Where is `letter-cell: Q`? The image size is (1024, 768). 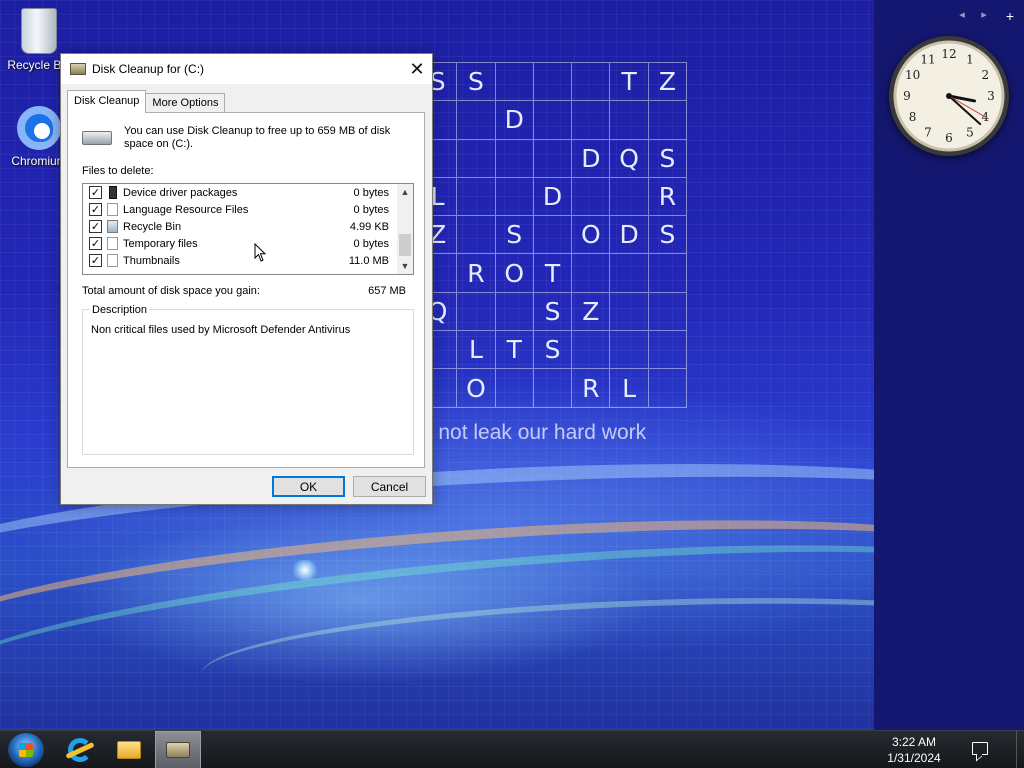 letter-cell: Q is located at coordinates (629, 158).